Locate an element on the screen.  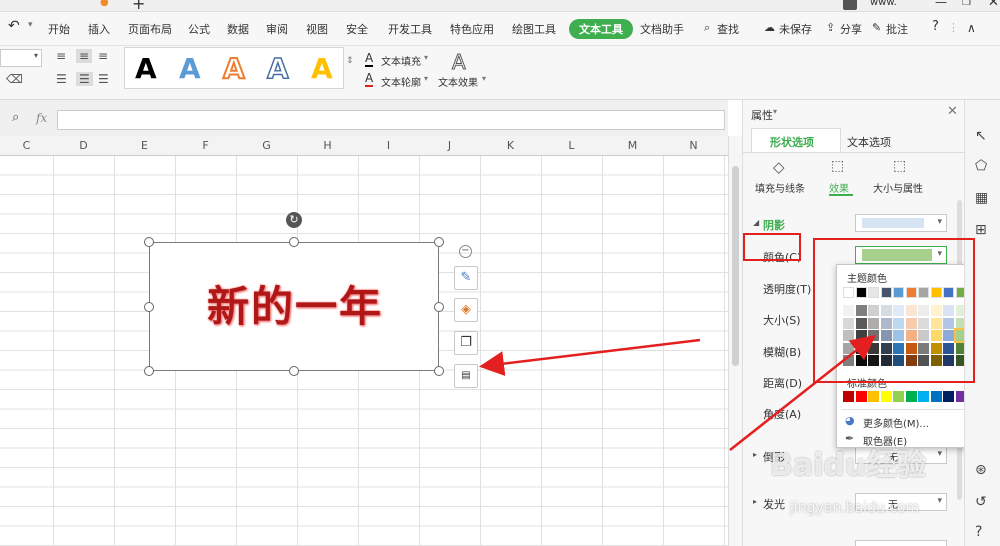
arrow-to-swatch is located at coordinates (802, 392).